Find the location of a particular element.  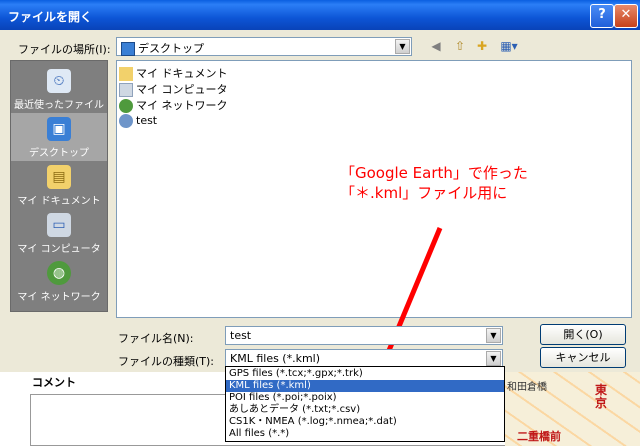

cancel-button: キャンセル is located at coordinates (583, 357).